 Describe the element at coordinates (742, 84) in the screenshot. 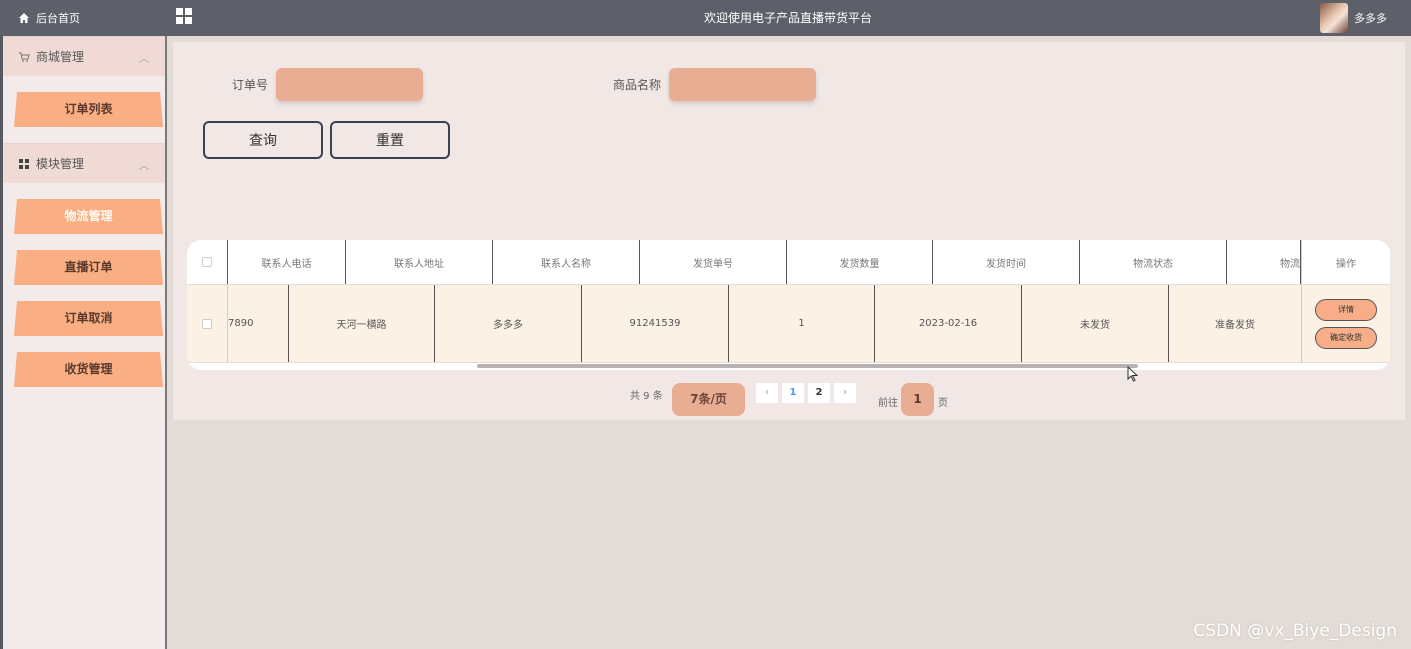

I see `product-name-input` at that location.